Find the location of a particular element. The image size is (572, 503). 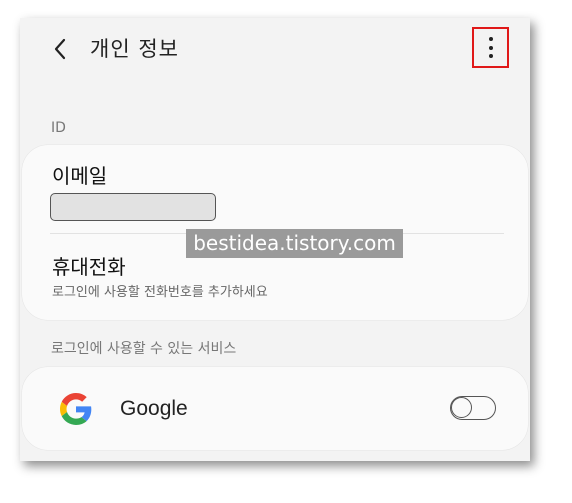

services-card: Google is located at coordinates (275, 408).